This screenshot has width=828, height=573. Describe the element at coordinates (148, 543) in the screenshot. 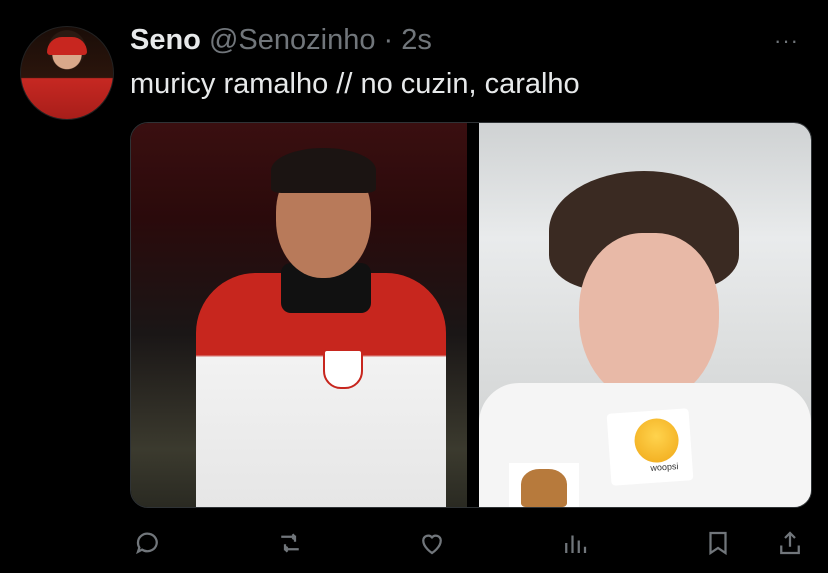

I see `reply-icon` at that location.